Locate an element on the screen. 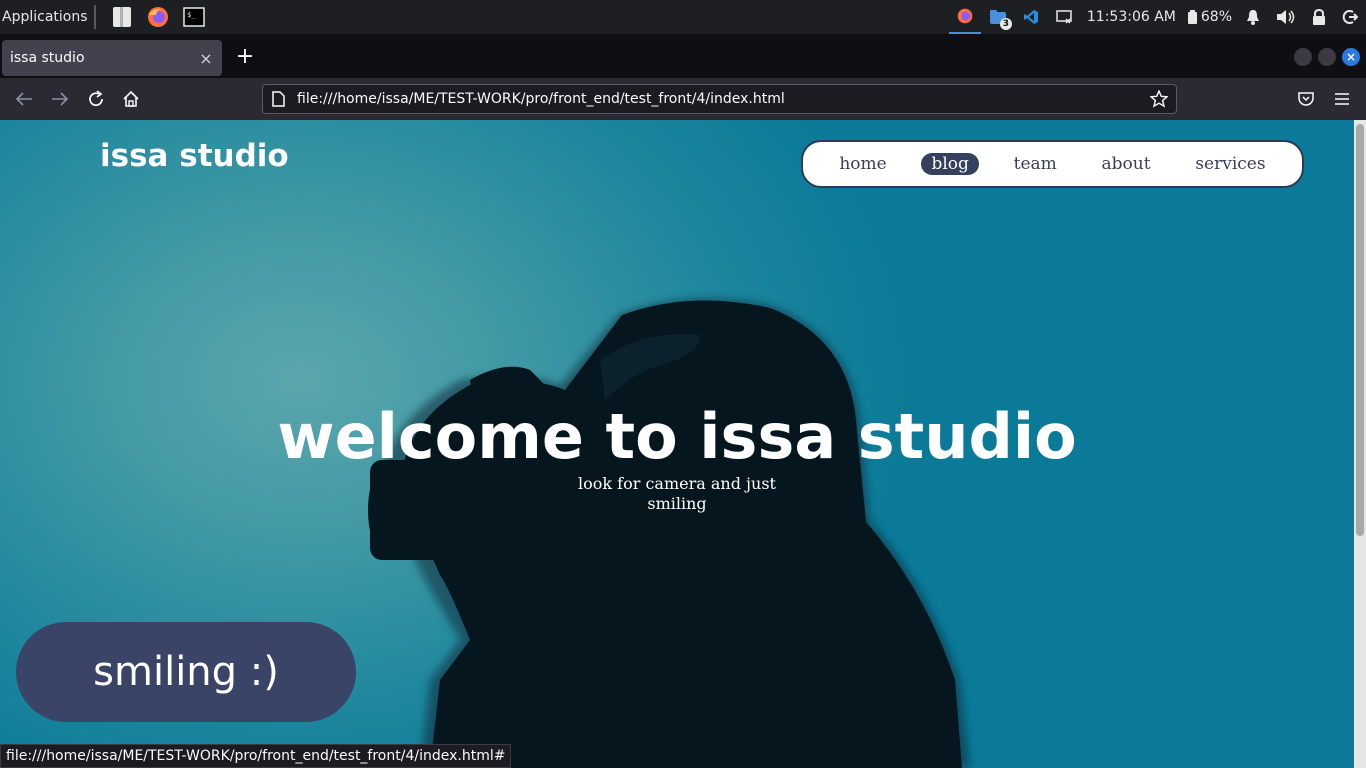 This screenshot has height=768, width=1366. applications-menu: Applications is located at coordinates (44, 17).